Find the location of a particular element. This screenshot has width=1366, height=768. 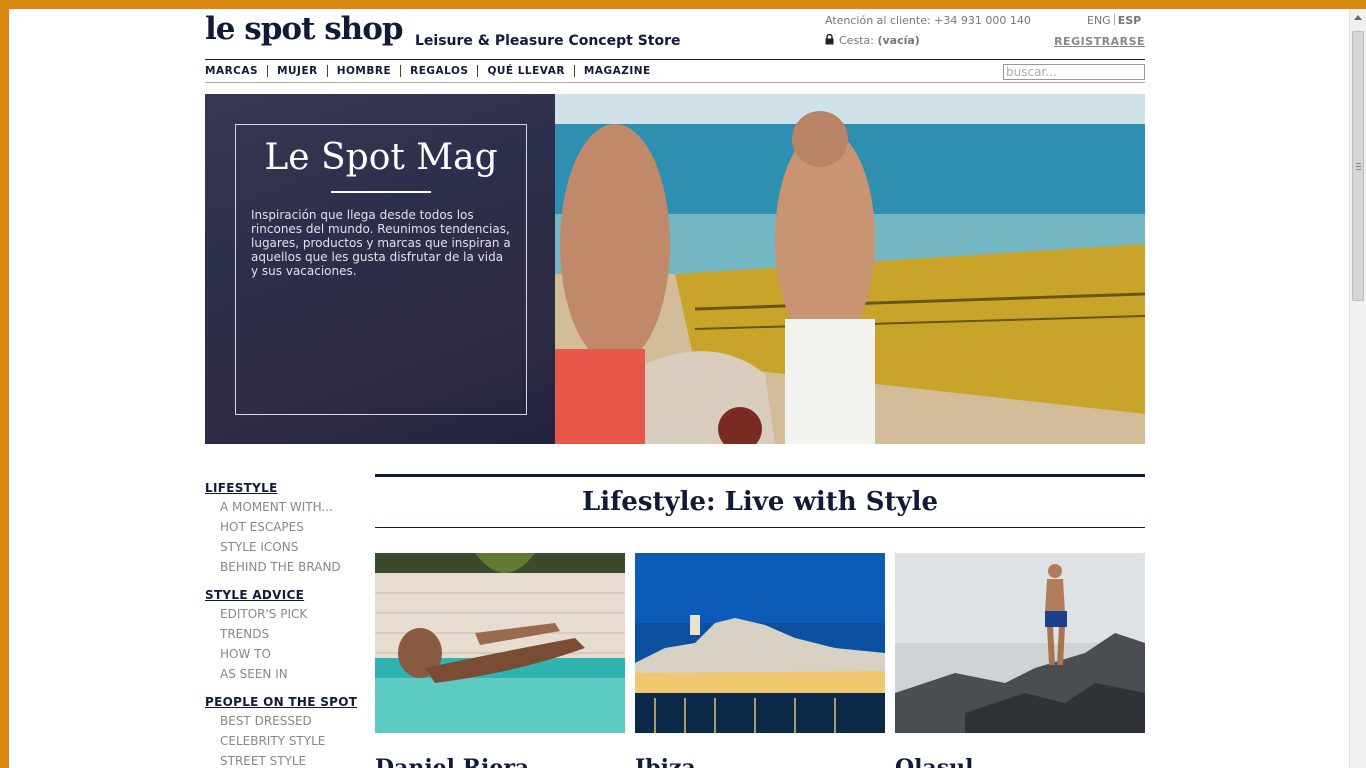

page-scrollbar is located at coordinates (1357, 388).